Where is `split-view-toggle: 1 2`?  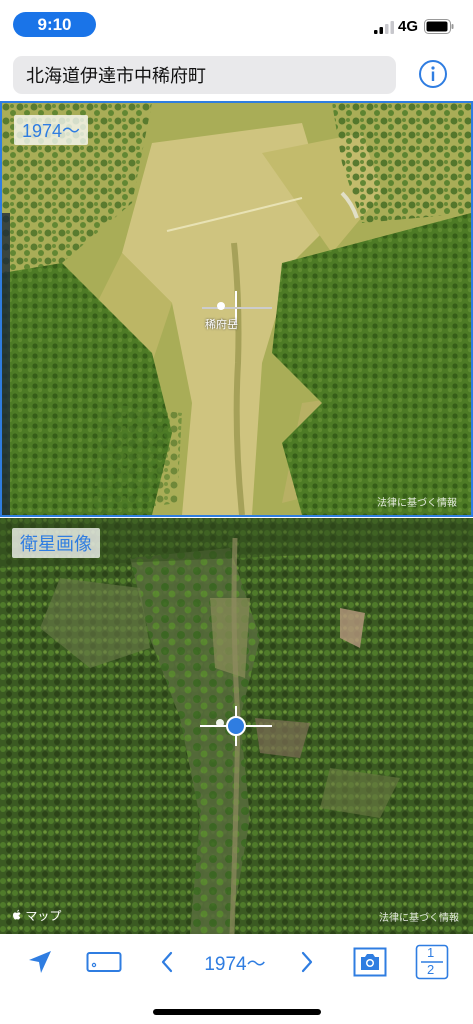 split-view-toggle: 1 2 is located at coordinates (432, 962).